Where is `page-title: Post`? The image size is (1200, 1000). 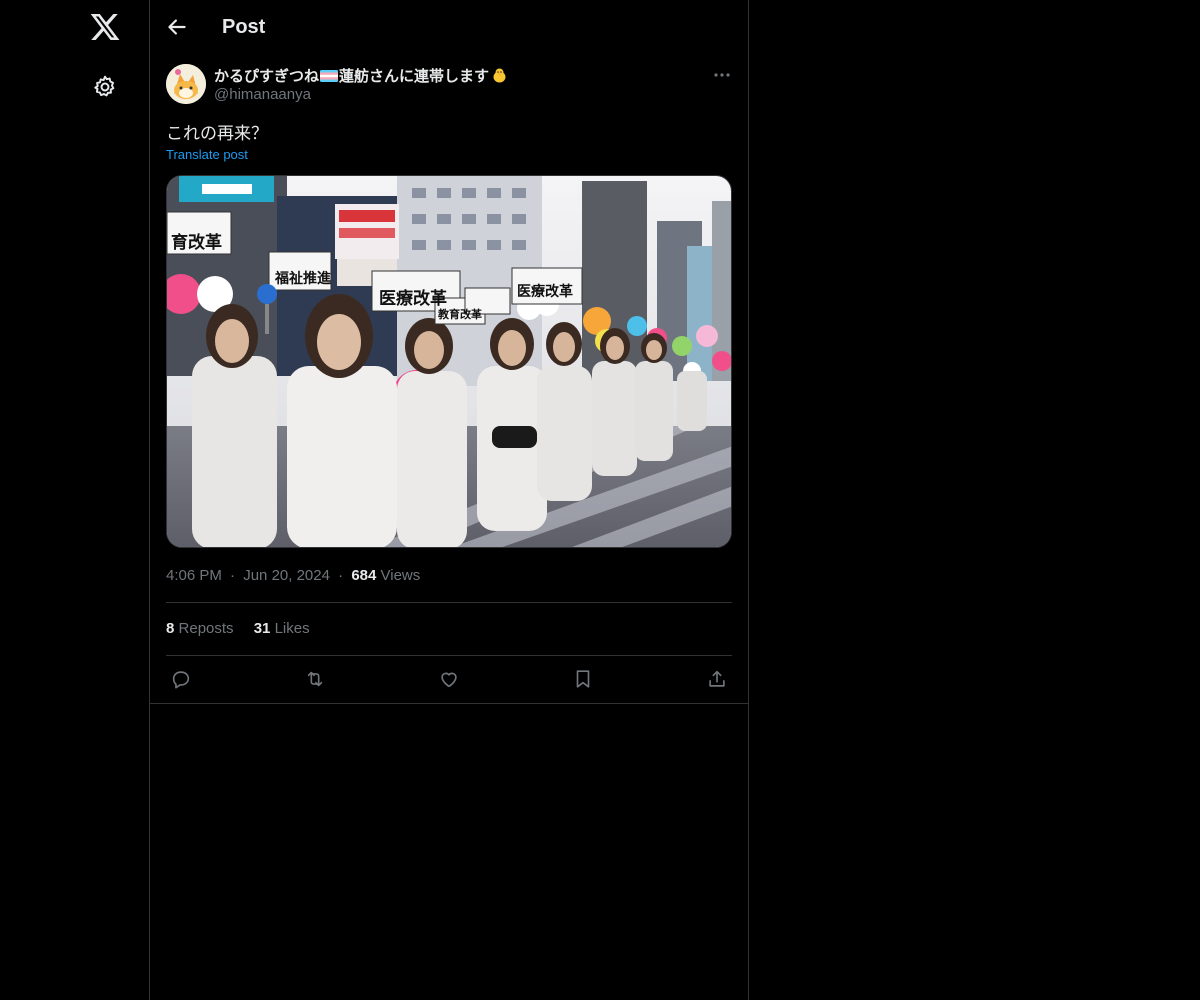 page-title: Post is located at coordinates (244, 27).